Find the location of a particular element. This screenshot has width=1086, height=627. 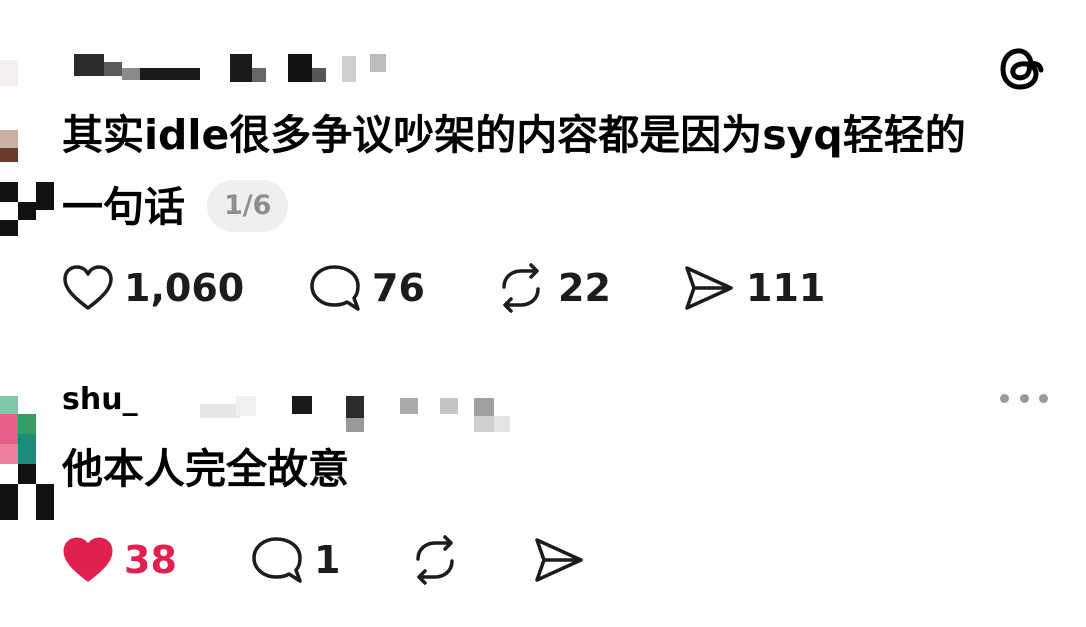

reply-reply-count: 1 is located at coordinates (327, 560).